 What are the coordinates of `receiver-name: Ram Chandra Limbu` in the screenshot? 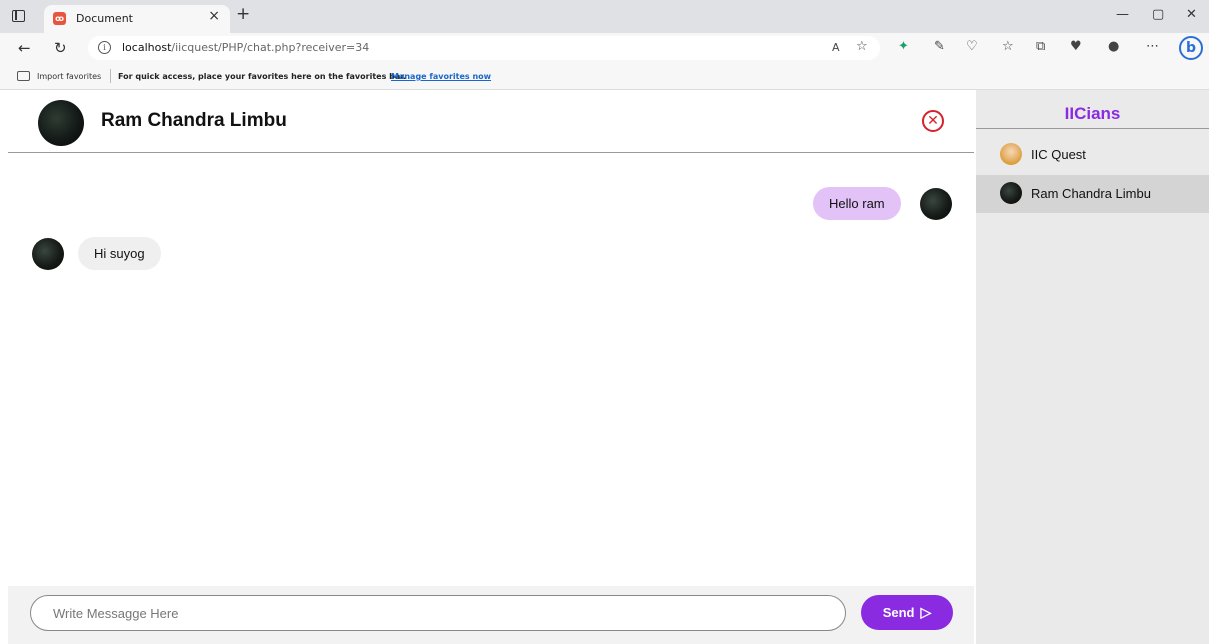 It's located at (194, 120).